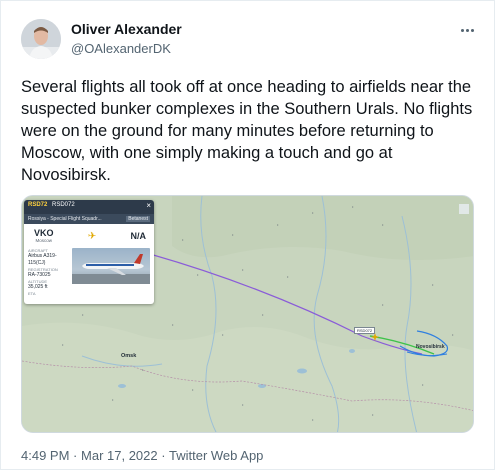 The height and width of the screenshot is (470, 495). I want to click on tweet-footer: 4:49 PM · Mar 17, 2022 · Twitter Web App, so click(142, 455).